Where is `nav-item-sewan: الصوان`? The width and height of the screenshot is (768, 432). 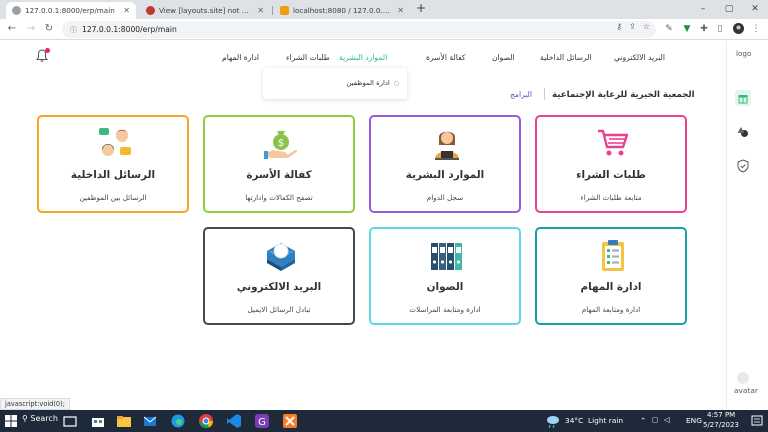 nav-item-sewan: الصوان is located at coordinates (503, 57).